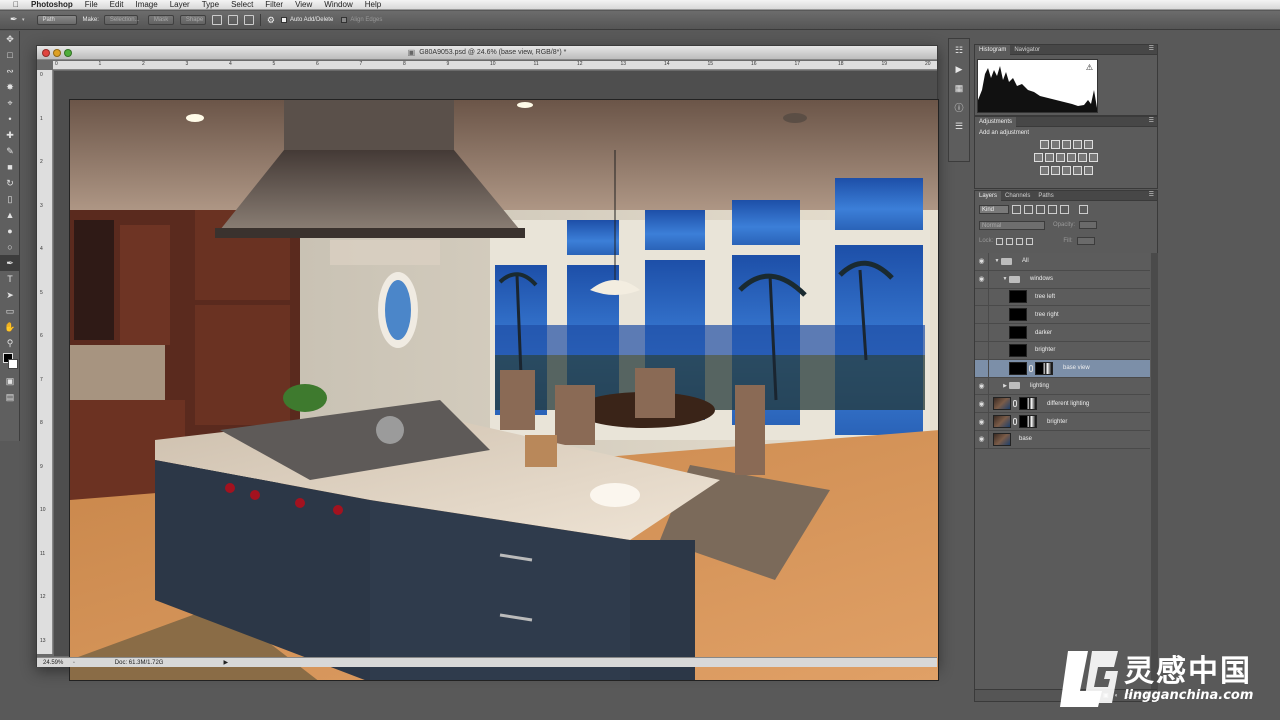 This screenshot has height=720, width=1280. What do you see at coordinates (959, 126) in the screenshot?
I see `properties-panel-icon: ☰` at bounding box center [959, 126].